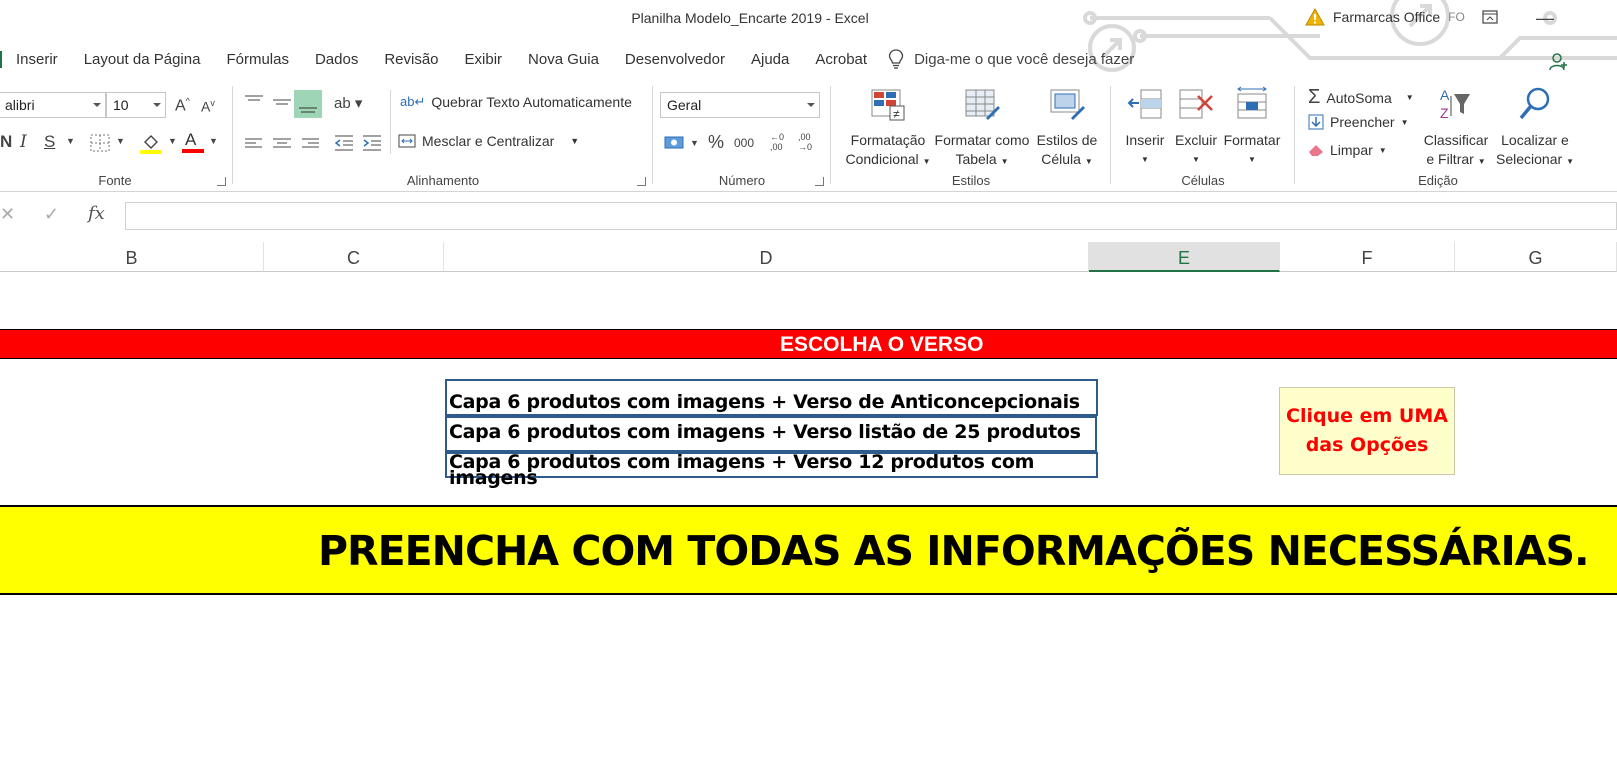 The height and width of the screenshot is (763, 1617). What do you see at coordinates (115, 180) in the screenshot?
I see `group-label-fonte: Fonte` at bounding box center [115, 180].